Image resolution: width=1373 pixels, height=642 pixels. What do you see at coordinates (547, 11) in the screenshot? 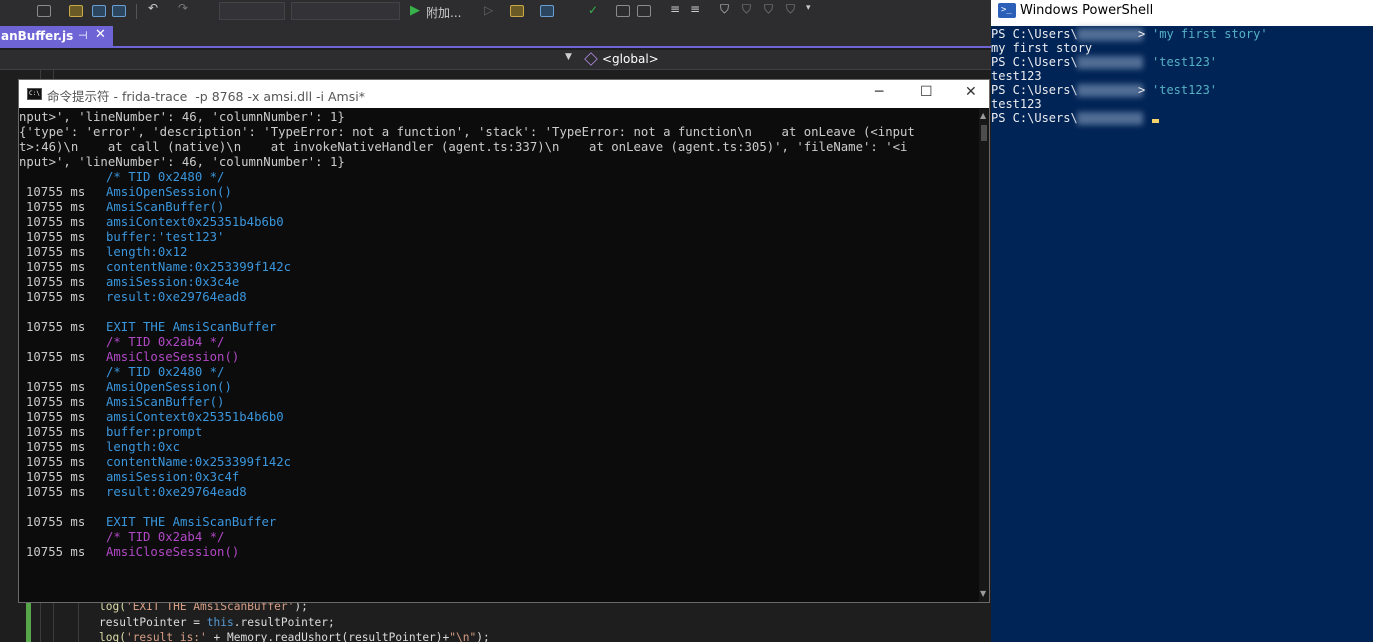
I see `window-layout-icon` at bounding box center [547, 11].